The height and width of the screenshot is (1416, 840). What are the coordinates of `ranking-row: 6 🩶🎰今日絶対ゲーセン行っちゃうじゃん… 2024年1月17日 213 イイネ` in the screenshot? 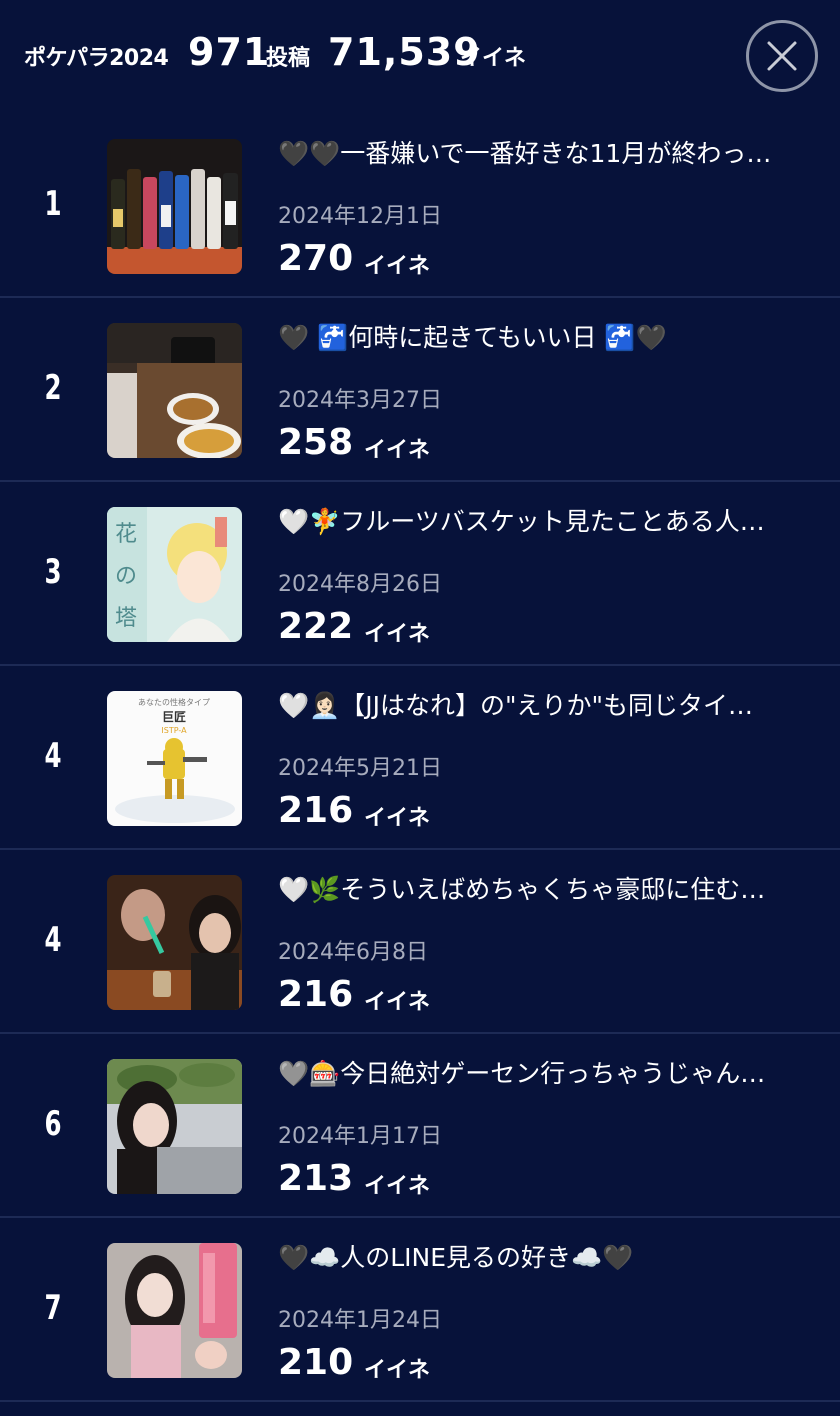 It's located at (420, 1126).